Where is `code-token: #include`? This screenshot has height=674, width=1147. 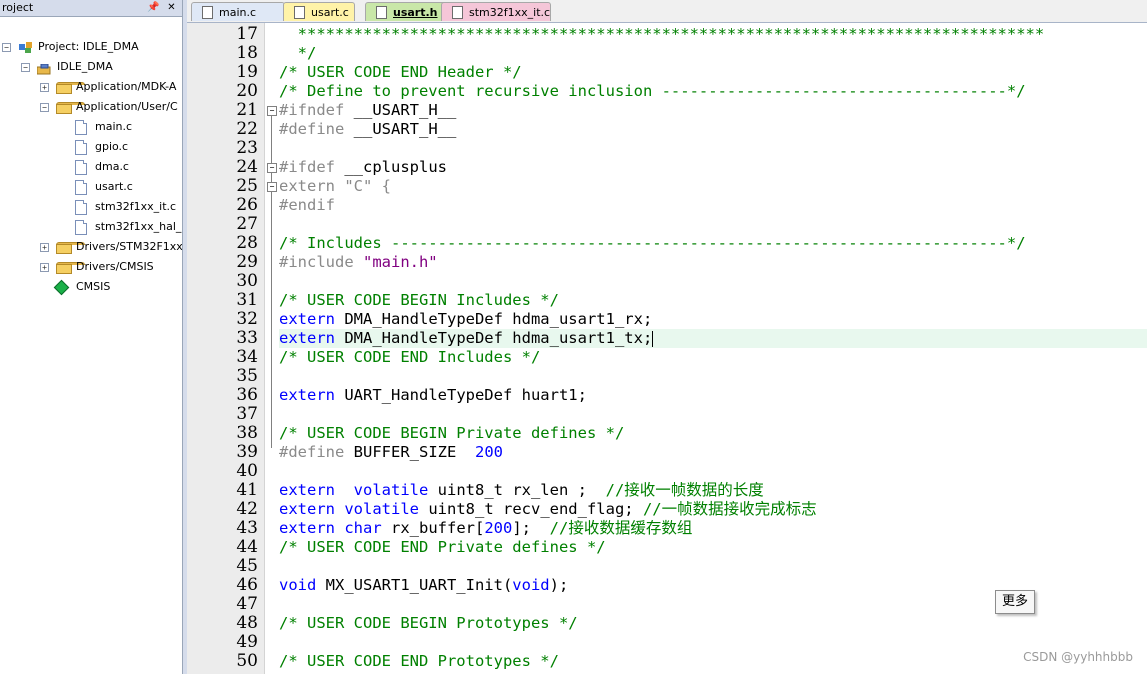 code-token: #include is located at coordinates (316, 262).